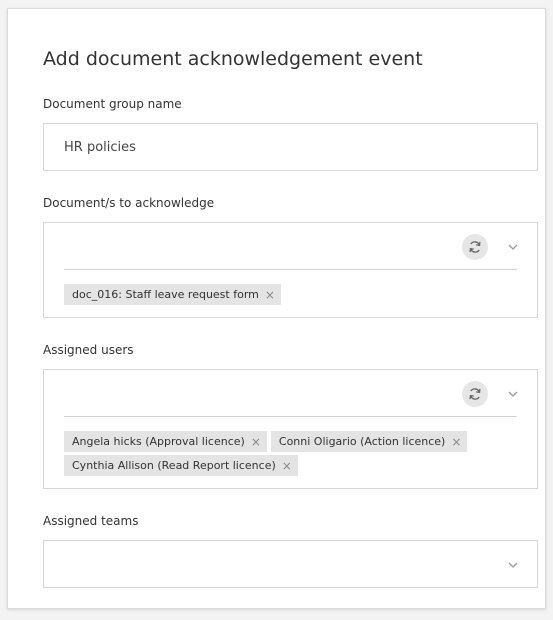 Image resolution: width=553 pixels, height=620 pixels. I want to click on chip-label: Angela hicks (Approval licence), so click(158, 441).